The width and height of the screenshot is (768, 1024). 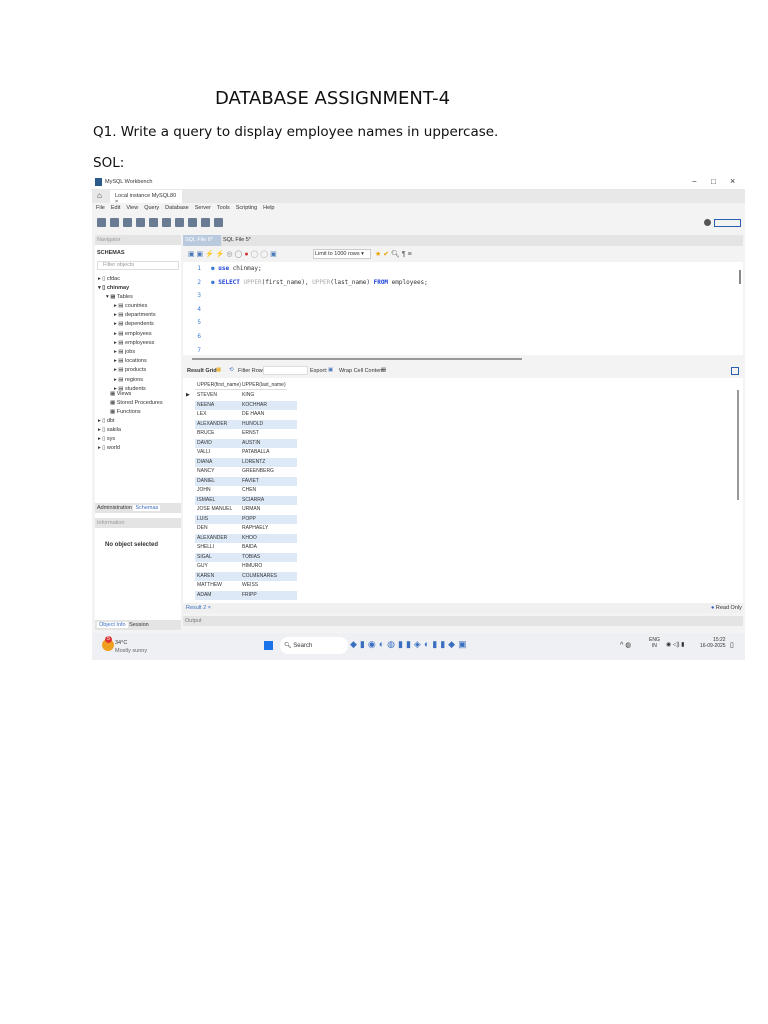 I want to click on create-schema-icon, so click(x=140, y=222).